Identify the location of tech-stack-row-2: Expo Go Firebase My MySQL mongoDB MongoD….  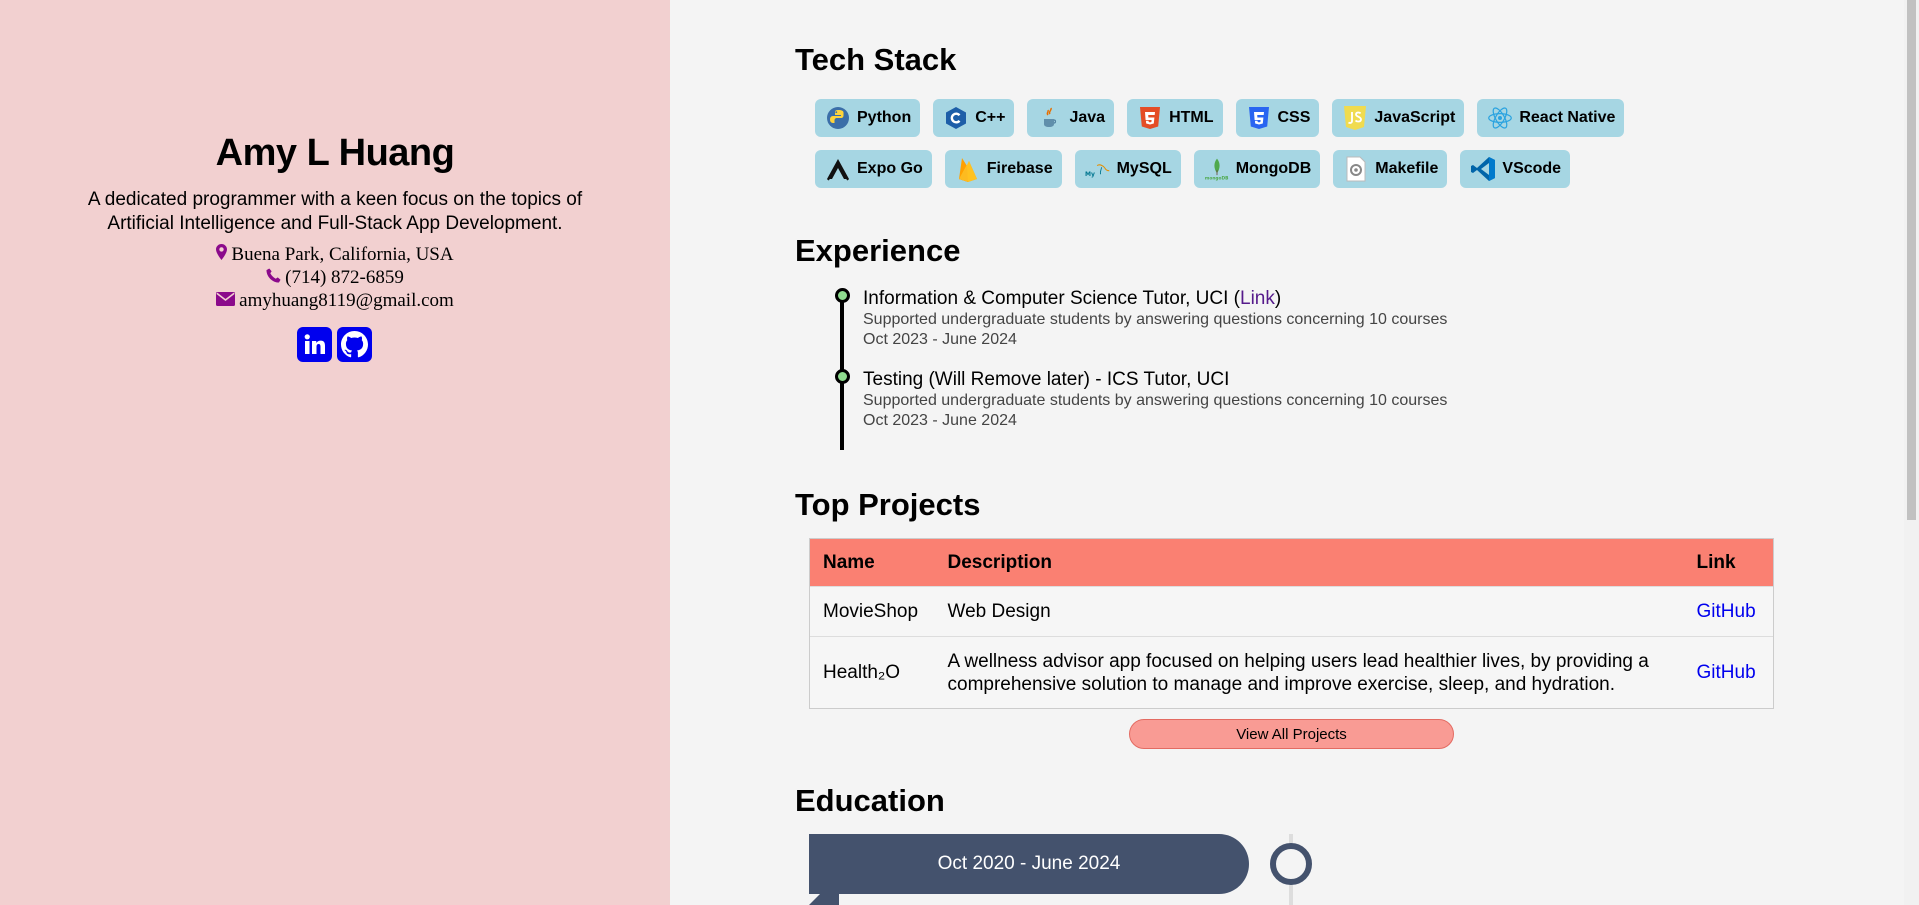
(1255, 169).